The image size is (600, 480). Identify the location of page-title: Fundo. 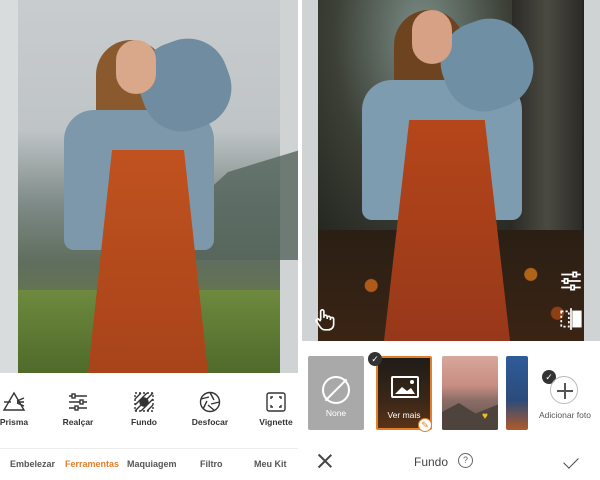
(431, 462).